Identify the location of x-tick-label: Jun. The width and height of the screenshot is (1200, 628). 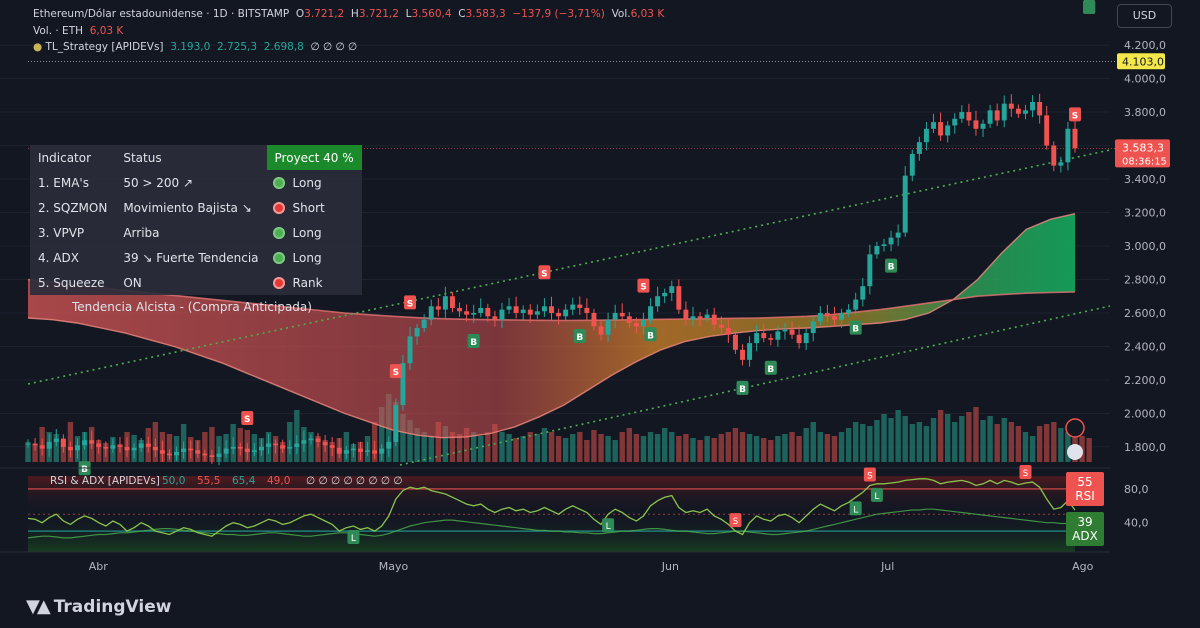
(670, 566).